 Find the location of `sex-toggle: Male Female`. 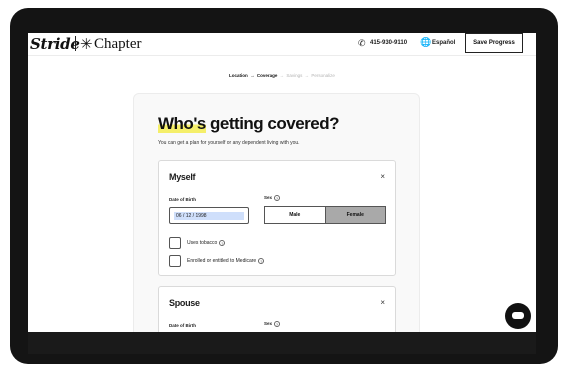

sex-toggle: Male Female is located at coordinates (325, 215).